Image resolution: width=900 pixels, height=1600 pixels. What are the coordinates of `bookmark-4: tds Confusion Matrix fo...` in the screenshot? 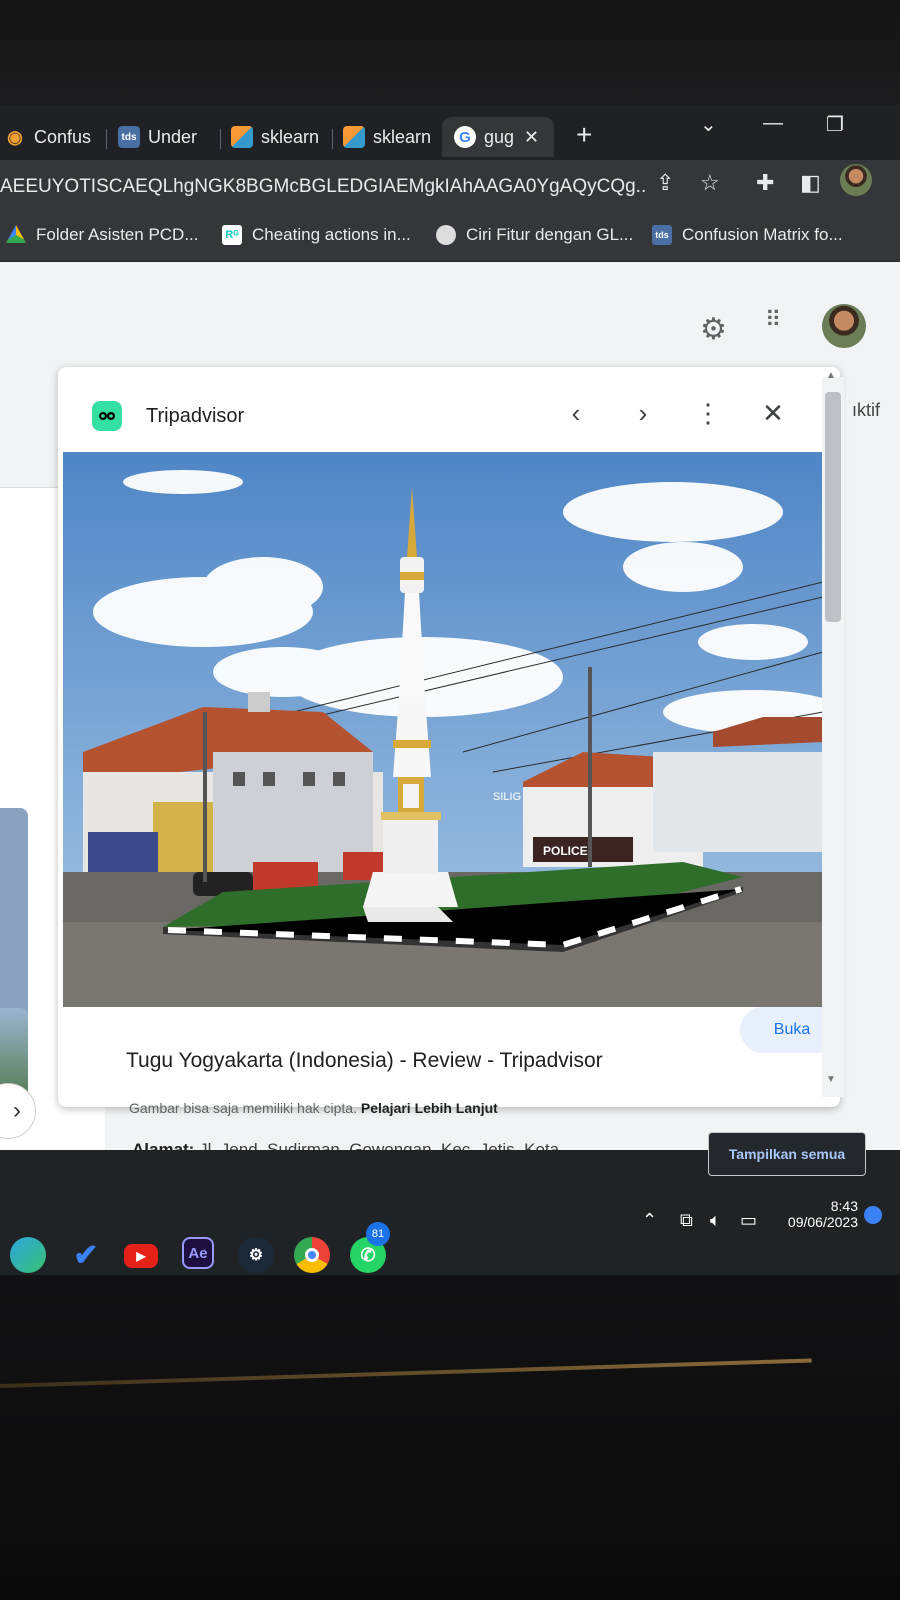 It's located at (747, 235).